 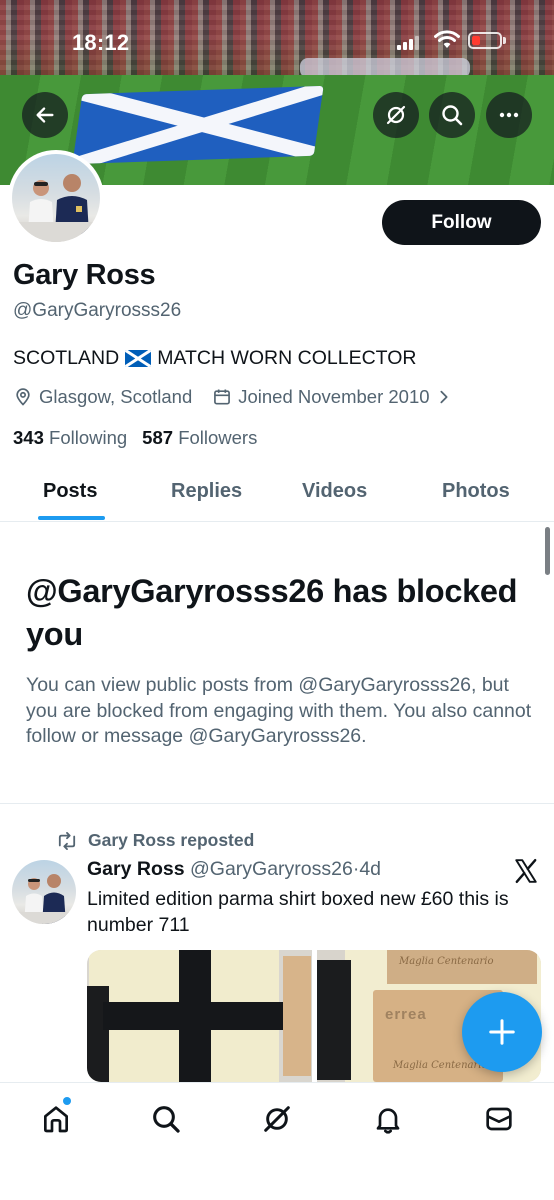 What do you see at coordinates (98, 1034) in the screenshot?
I see `shirt-sleeve-shadow` at bounding box center [98, 1034].